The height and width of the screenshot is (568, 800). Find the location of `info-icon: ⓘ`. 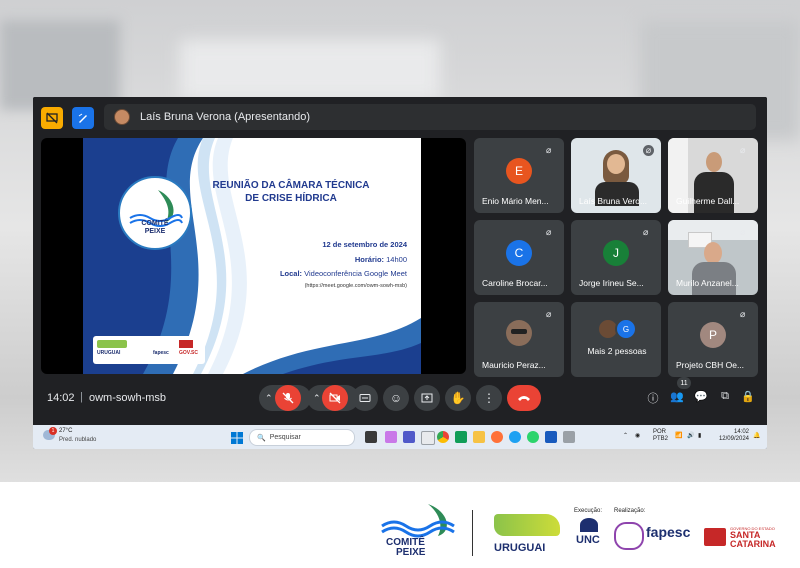

info-icon: ⓘ is located at coordinates (653, 398).